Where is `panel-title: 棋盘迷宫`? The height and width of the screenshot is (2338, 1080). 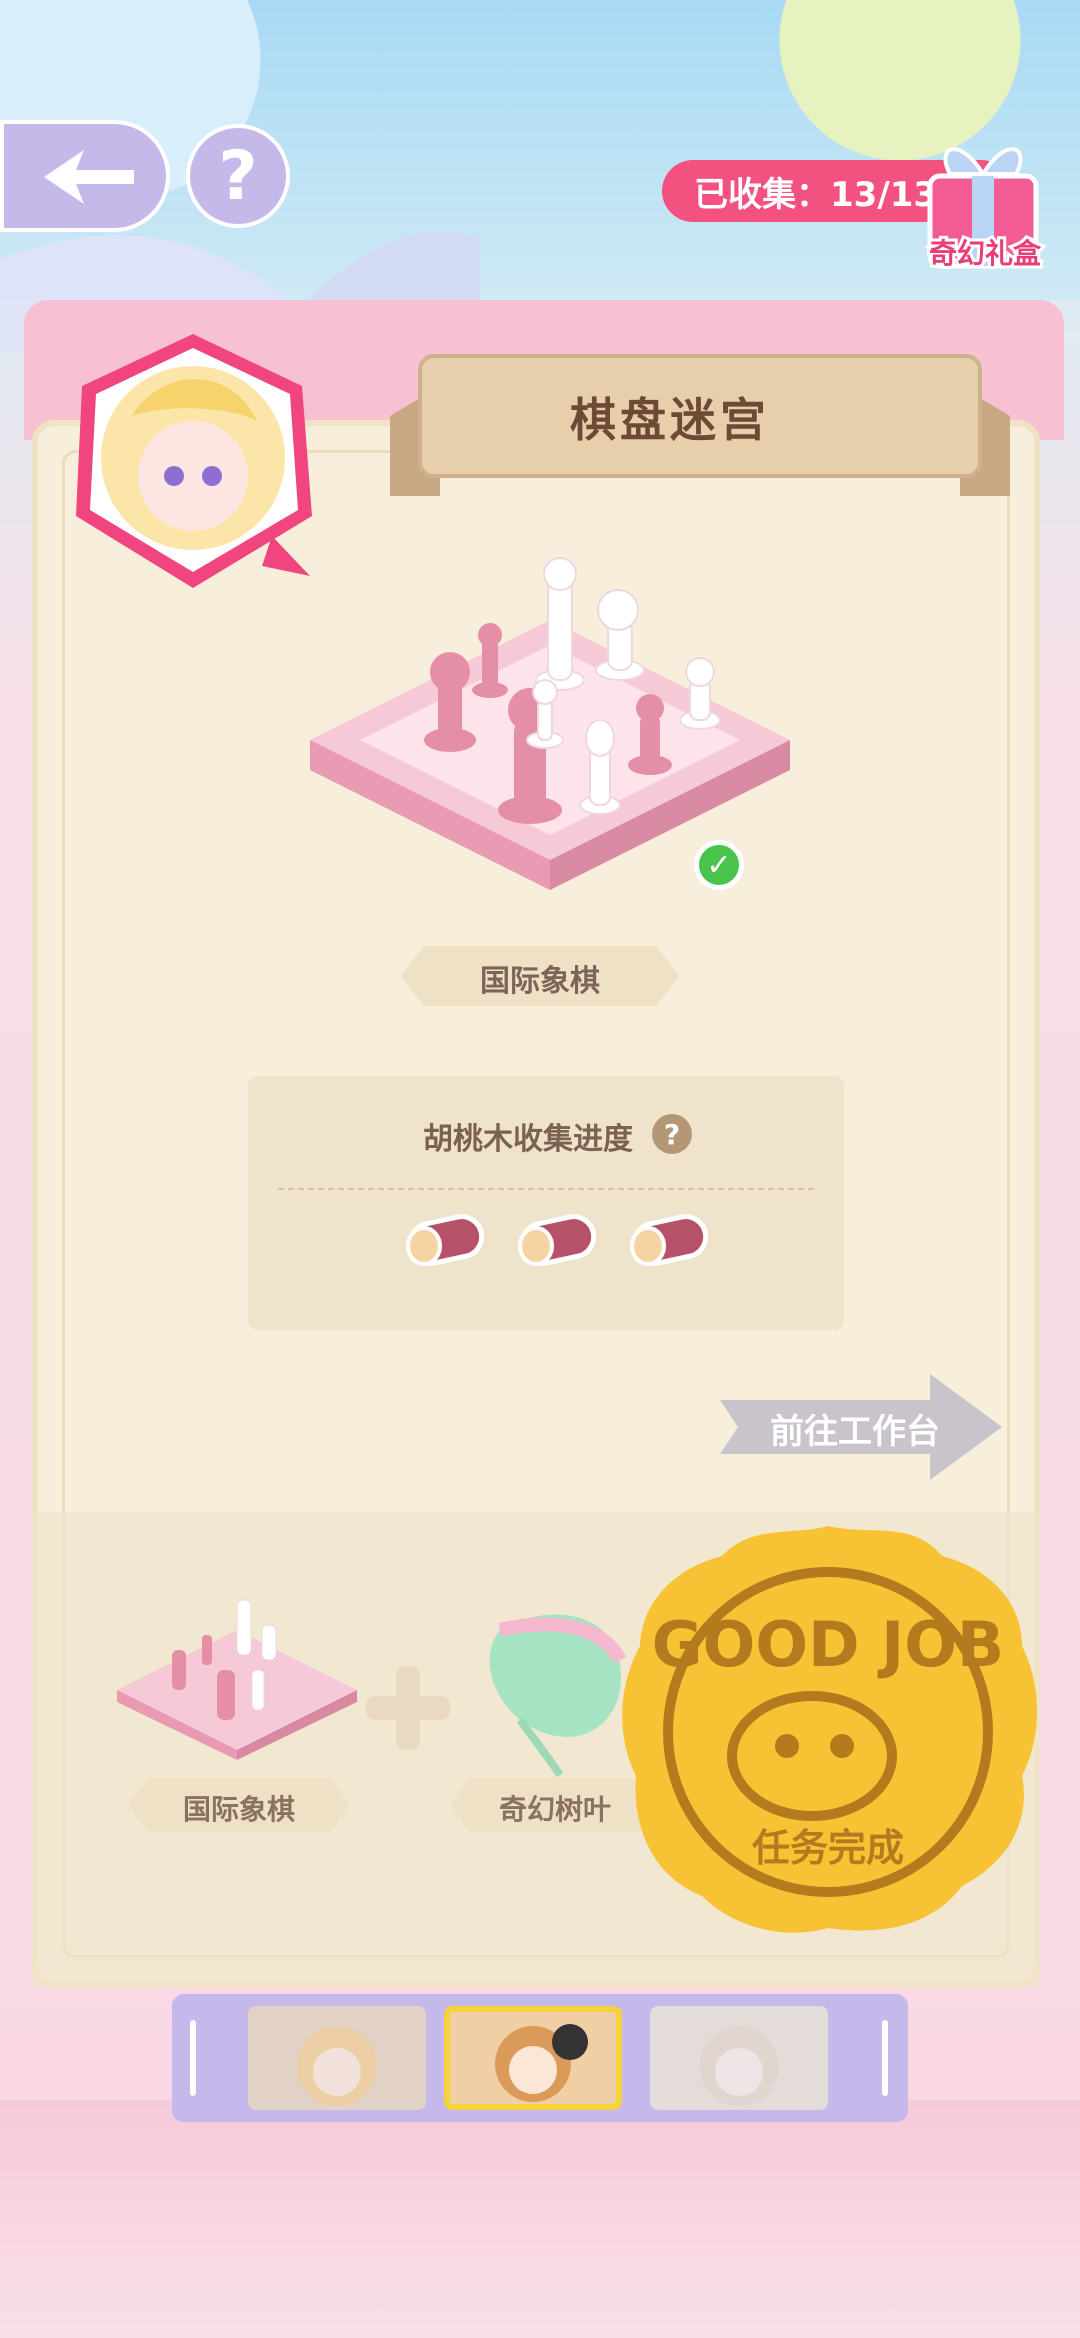
panel-title: 棋盘迷宫 is located at coordinates (670, 420).